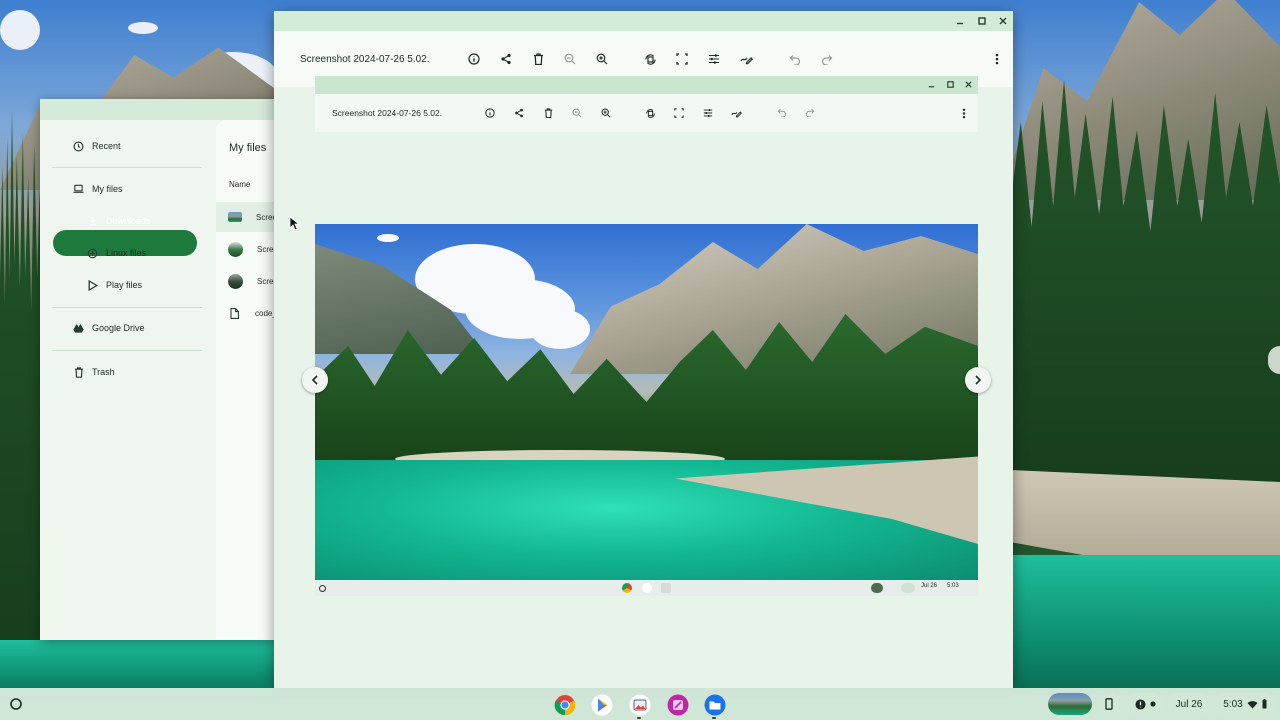  What do you see at coordinates (92, 221) in the screenshot?
I see `download-icon` at bounding box center [92, 221].